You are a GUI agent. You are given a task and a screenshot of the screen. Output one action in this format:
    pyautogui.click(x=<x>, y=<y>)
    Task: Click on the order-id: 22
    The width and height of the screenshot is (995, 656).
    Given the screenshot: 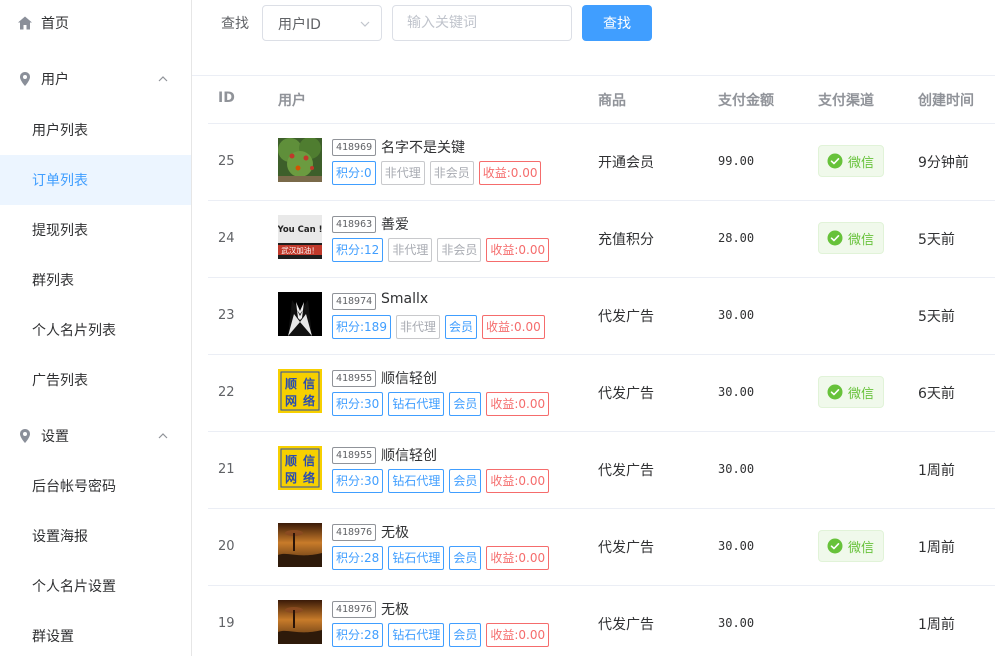 What is the action you would take?
    pyautogui.click(x=226, y=392)
    